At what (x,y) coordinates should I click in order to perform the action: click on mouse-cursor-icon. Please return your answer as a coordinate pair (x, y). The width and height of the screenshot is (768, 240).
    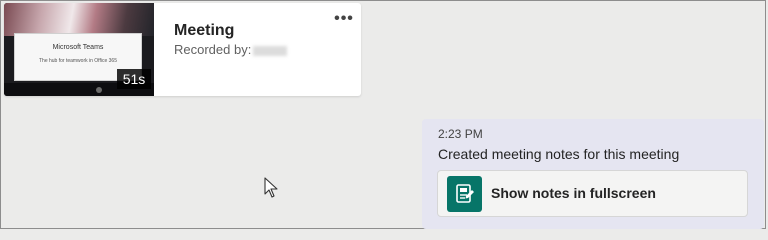
    Looking at the image, I should click on (271, 187).